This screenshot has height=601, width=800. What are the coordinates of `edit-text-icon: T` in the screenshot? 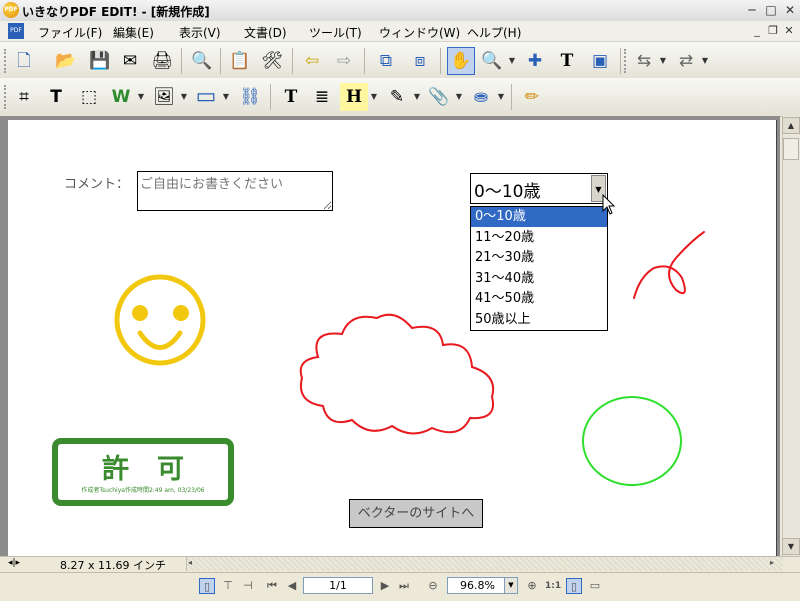 It's located at (56, 97).